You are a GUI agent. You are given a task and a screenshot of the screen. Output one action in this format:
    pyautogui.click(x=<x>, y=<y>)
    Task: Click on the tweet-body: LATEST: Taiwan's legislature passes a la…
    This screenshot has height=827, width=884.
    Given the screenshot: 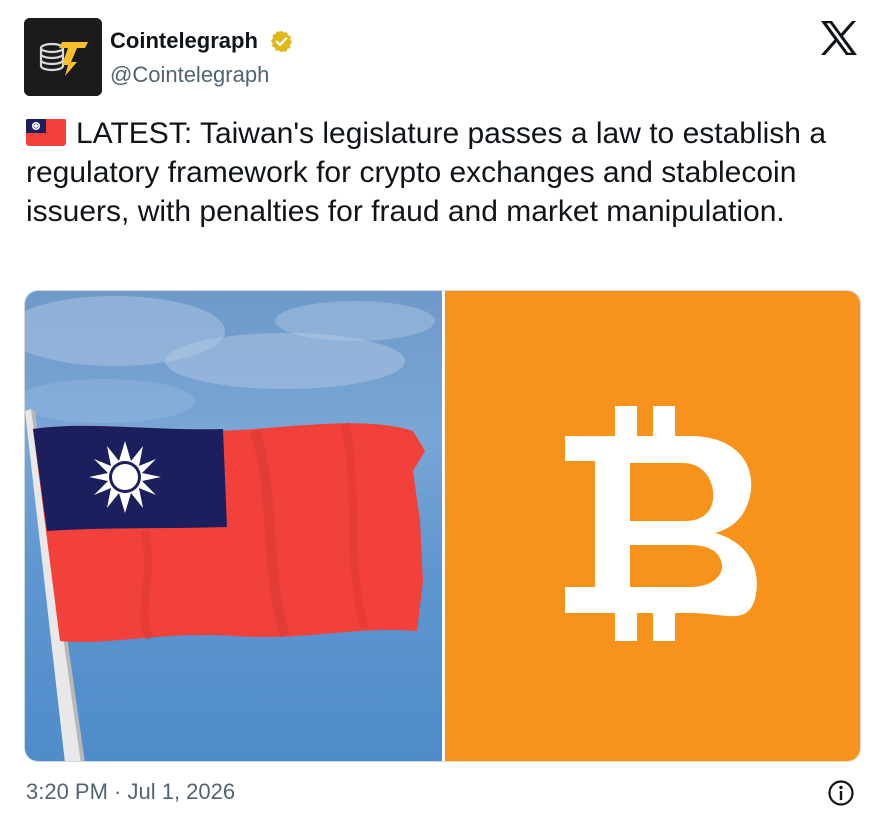 What is the action you would take?
    pyautogui.click(x=426, y=172)
    